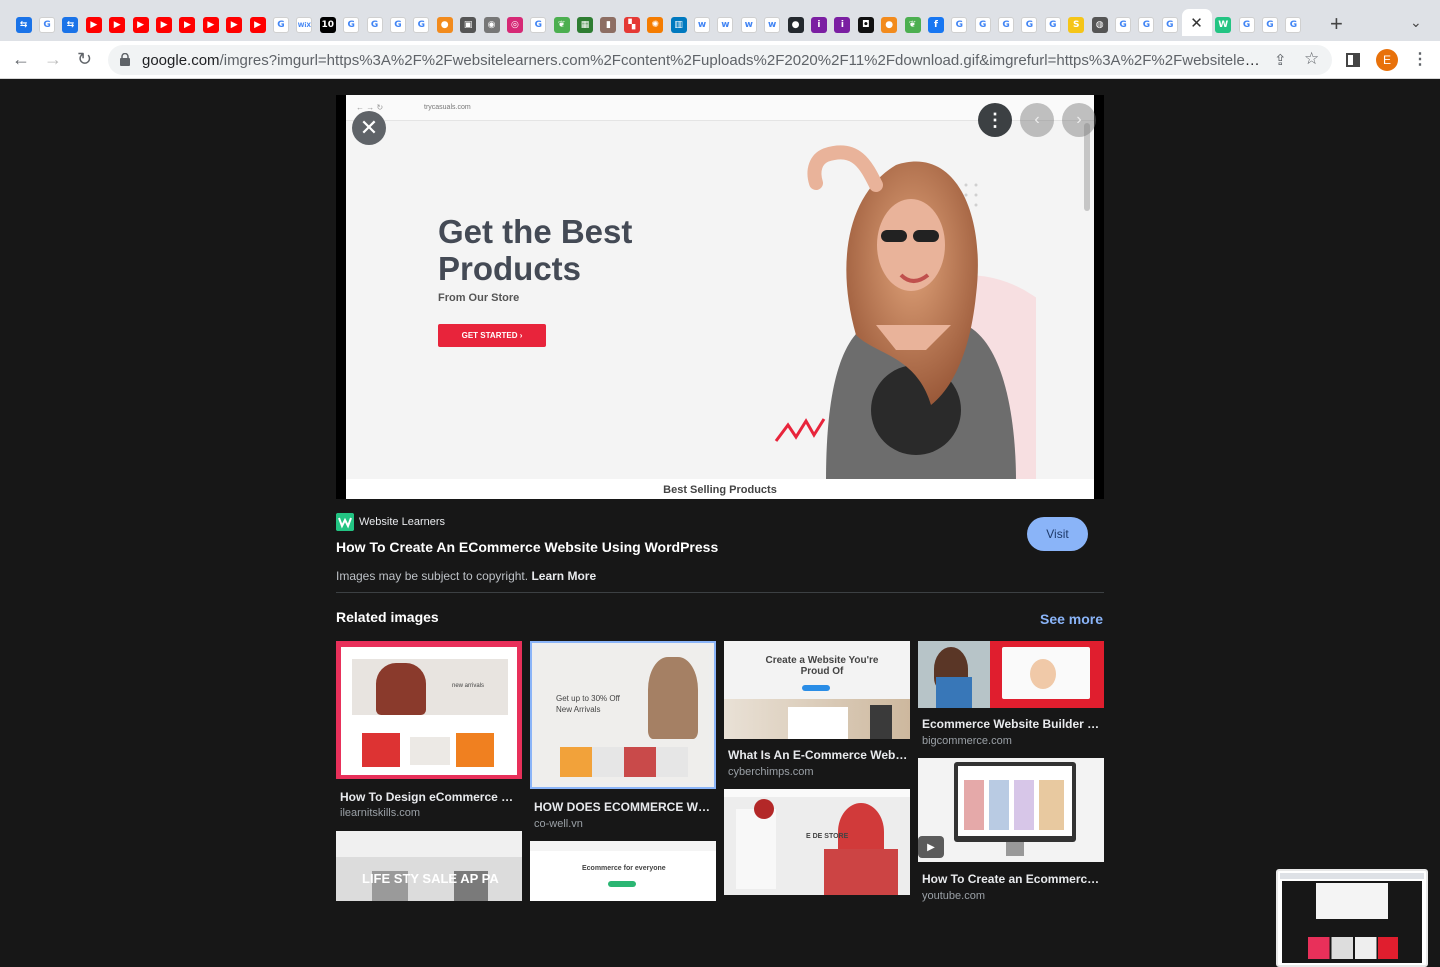 This screenshot has height=967, width=1440. I want to click on browser-tab: ▥, so click(678, 25).